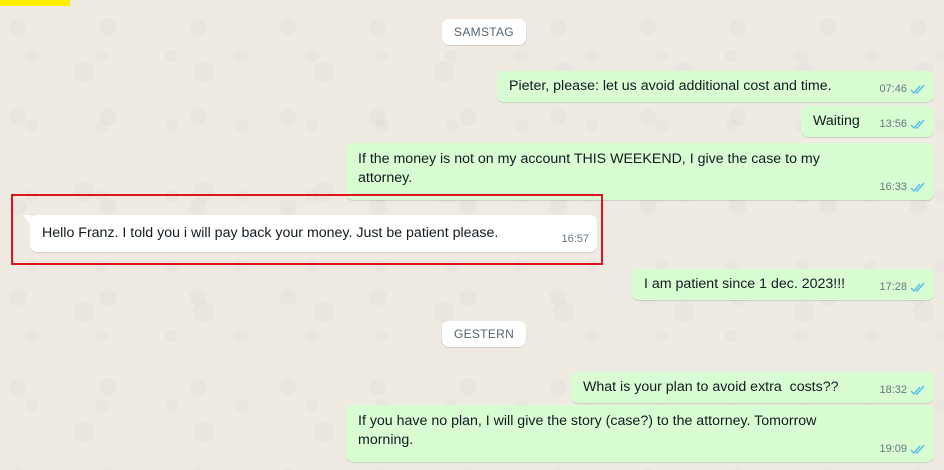 The height and width of the screenshot is (470, 944). I want to click on message-meta: 07:46, so click(902, 89).